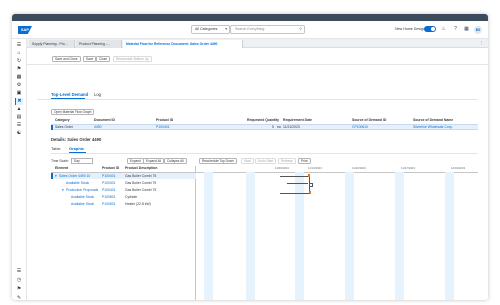  I want to click on search-input: Search Everything ⚲, so click(267, 29).